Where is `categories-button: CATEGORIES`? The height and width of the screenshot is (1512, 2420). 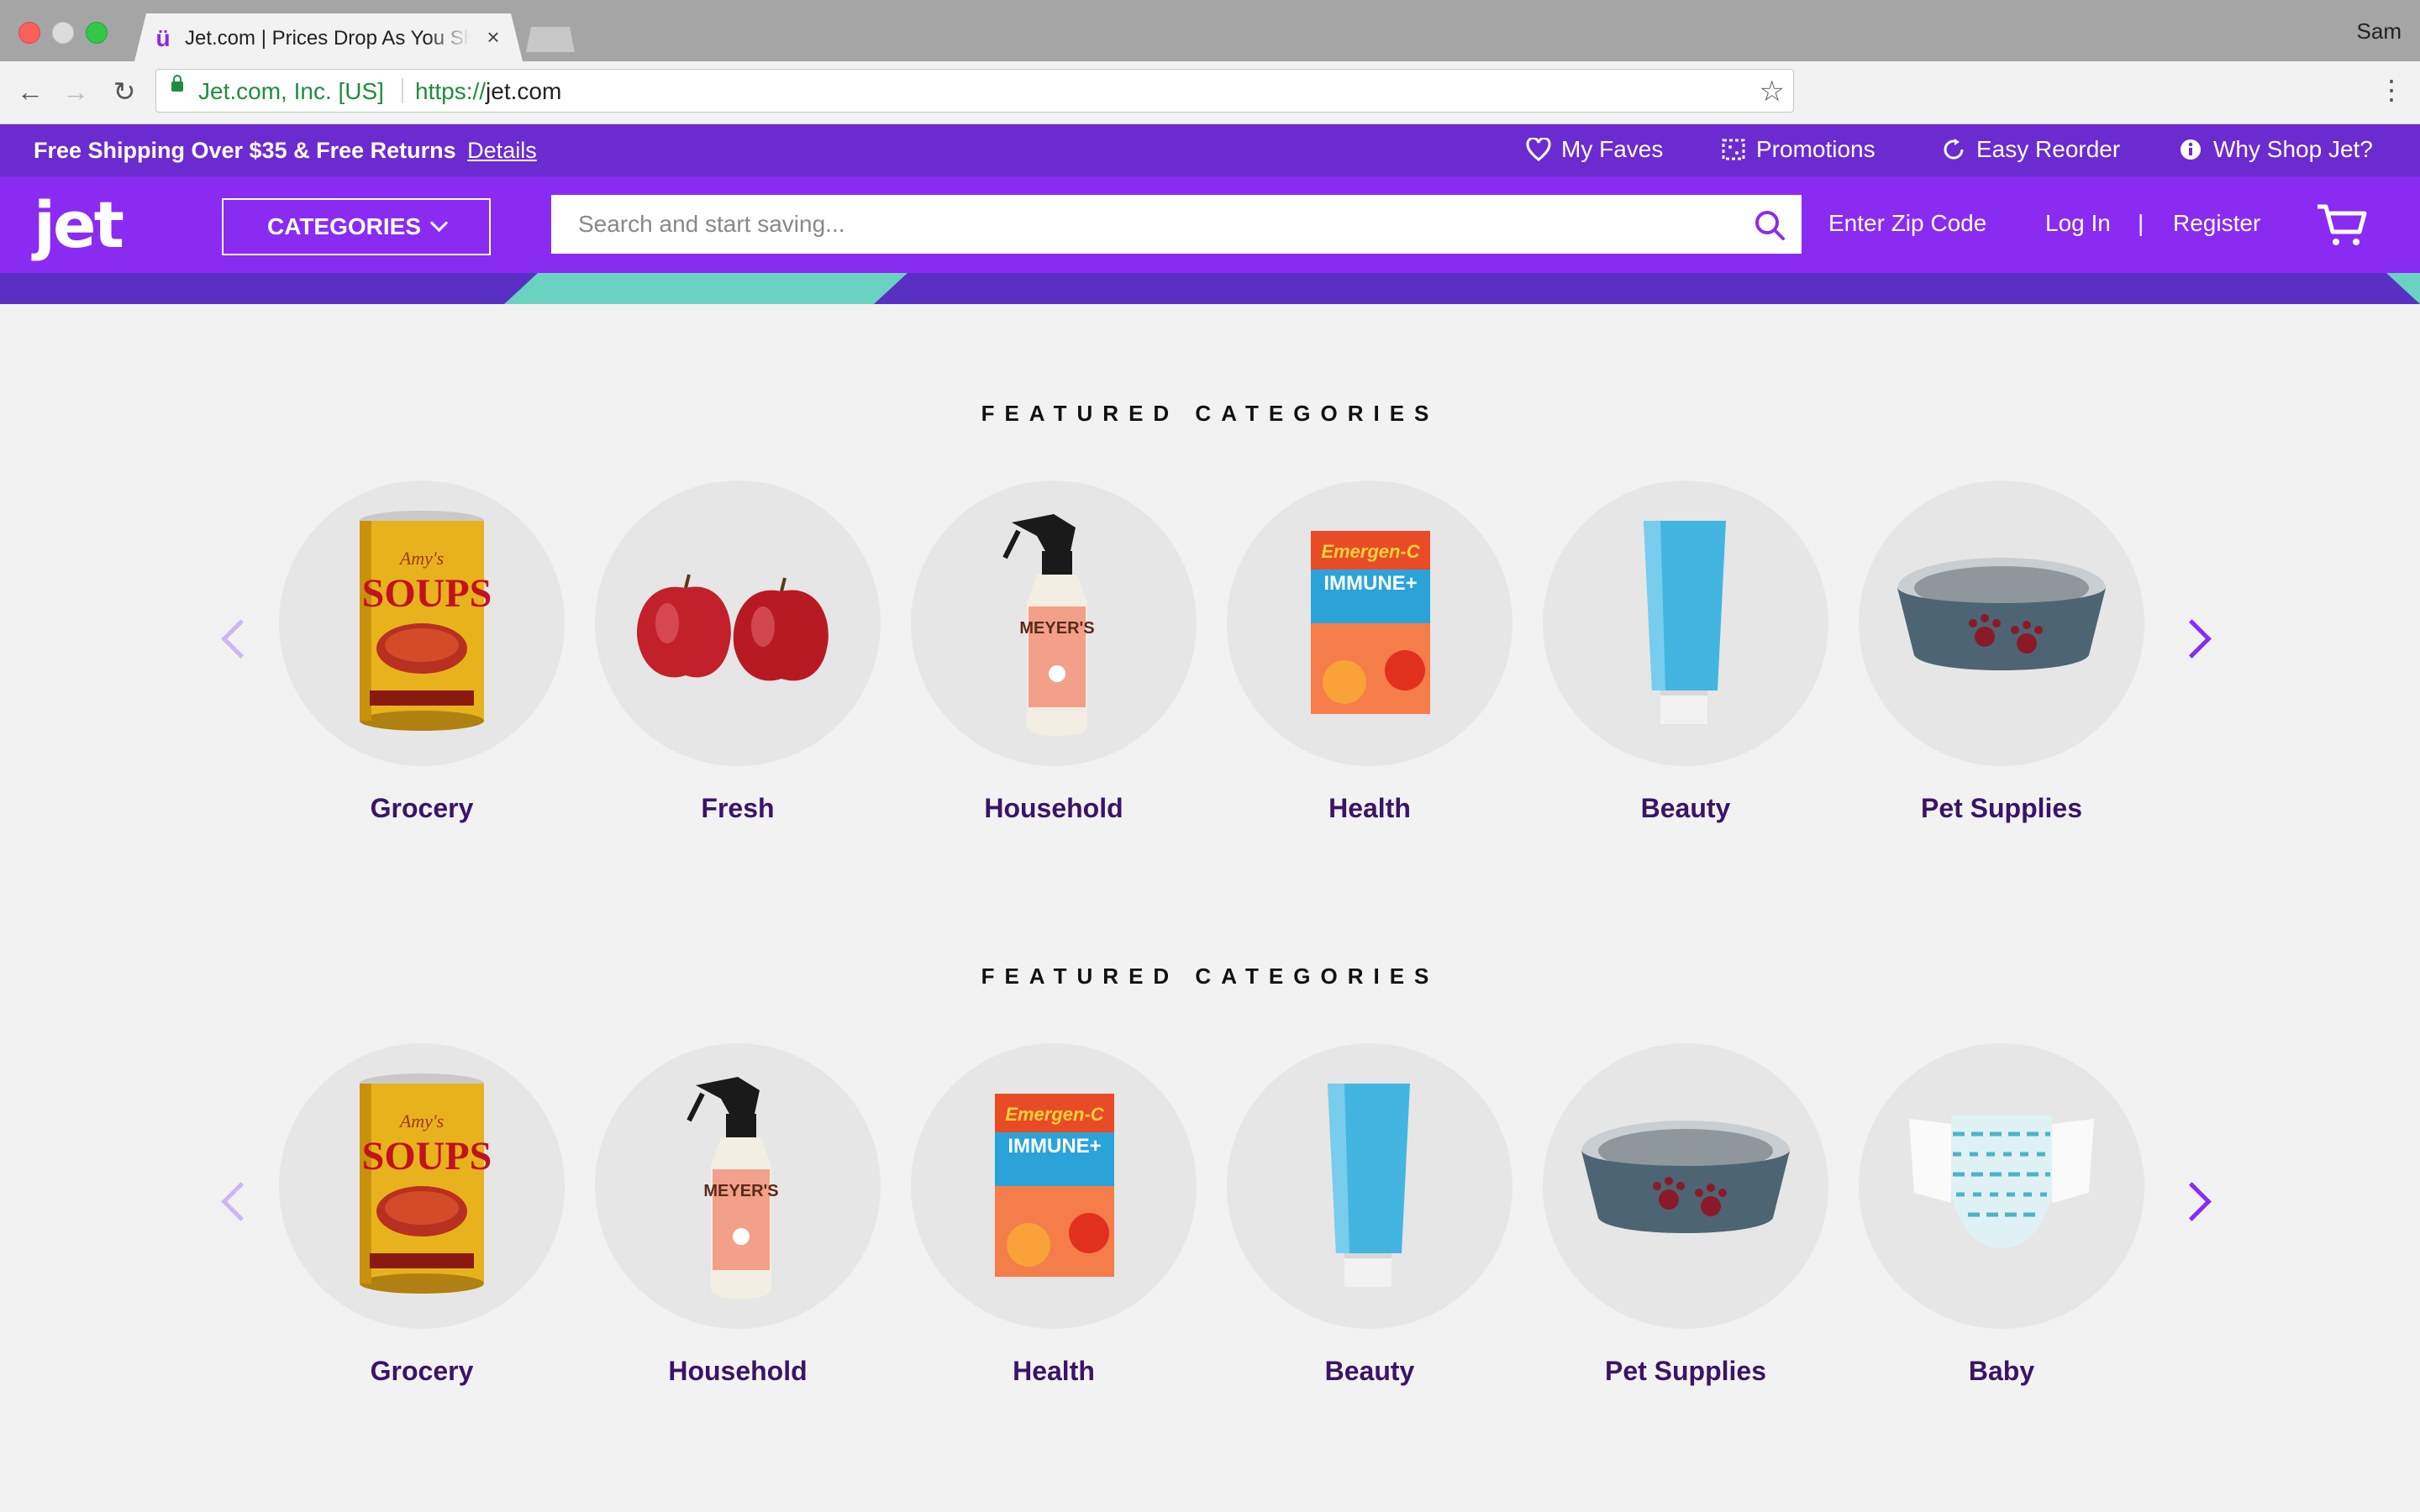 categories-button: CATEGORIES is located at coordinates (356, 226).